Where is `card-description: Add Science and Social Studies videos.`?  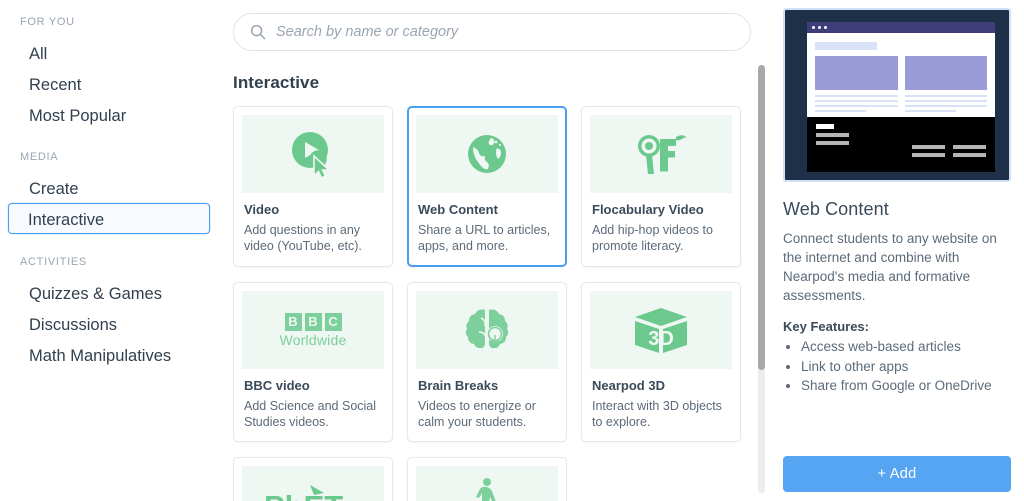
card-description: Add Science and Social Studies videos. is located at coordinates (310, 414).